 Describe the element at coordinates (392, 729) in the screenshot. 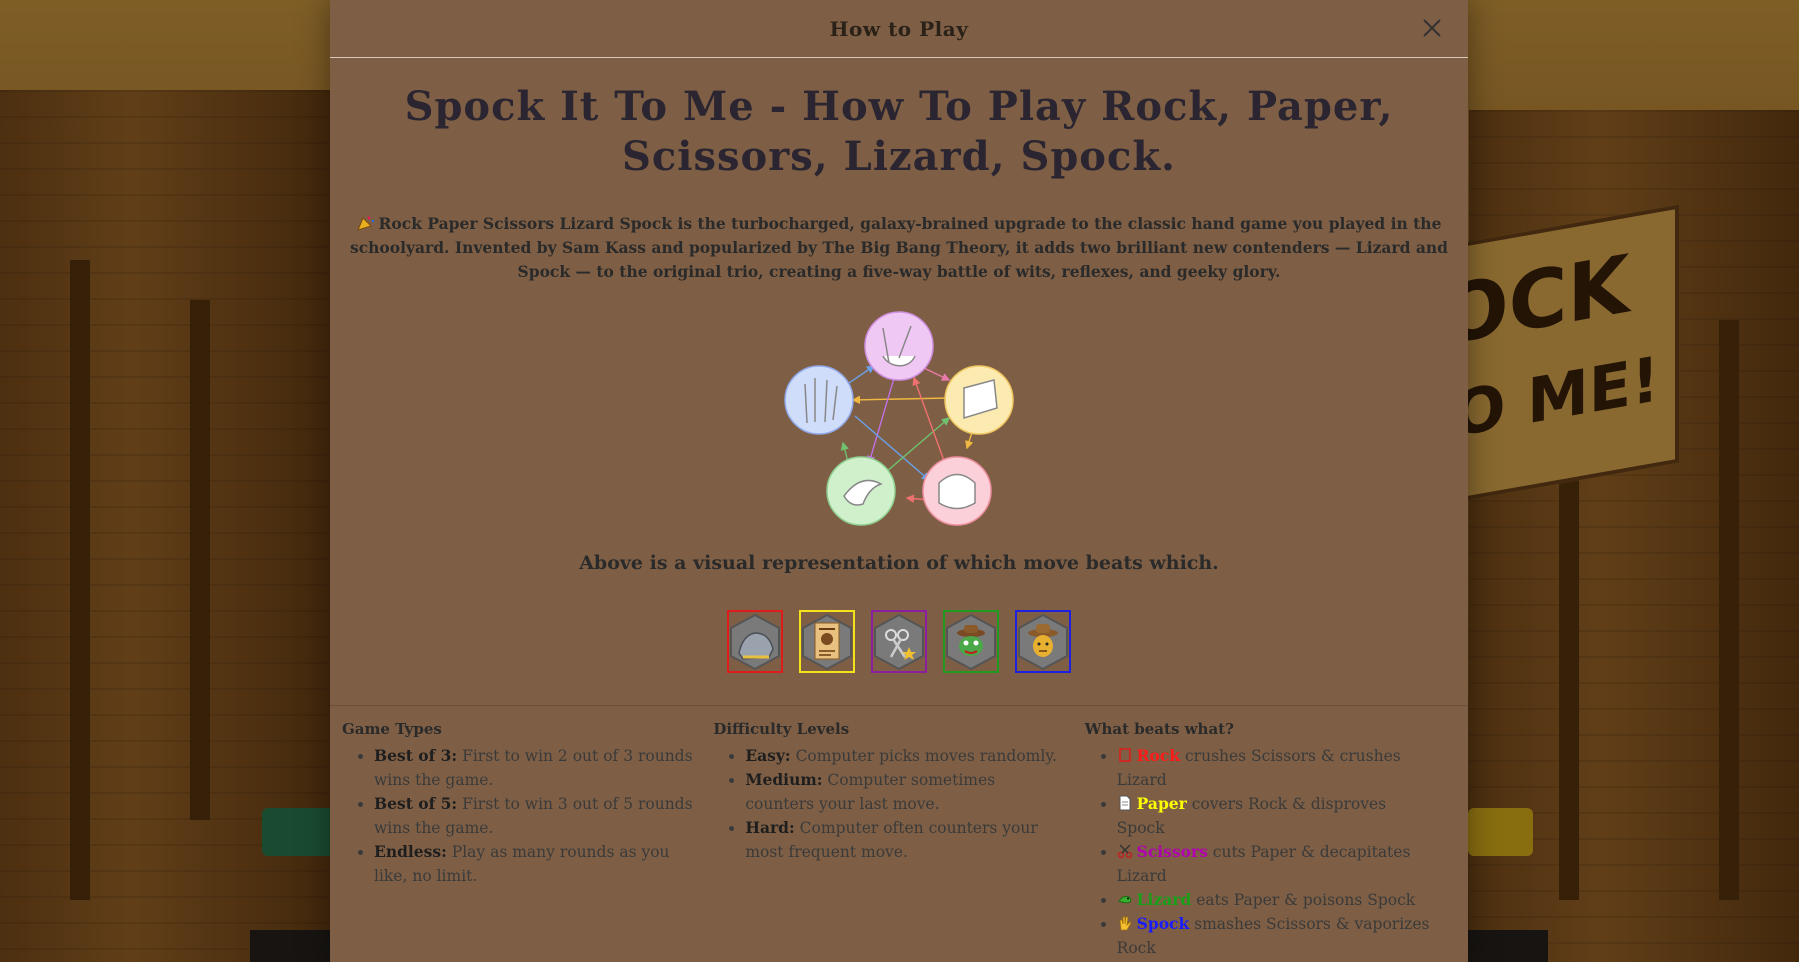

I see `game-types-heading: Game Types` at that location.